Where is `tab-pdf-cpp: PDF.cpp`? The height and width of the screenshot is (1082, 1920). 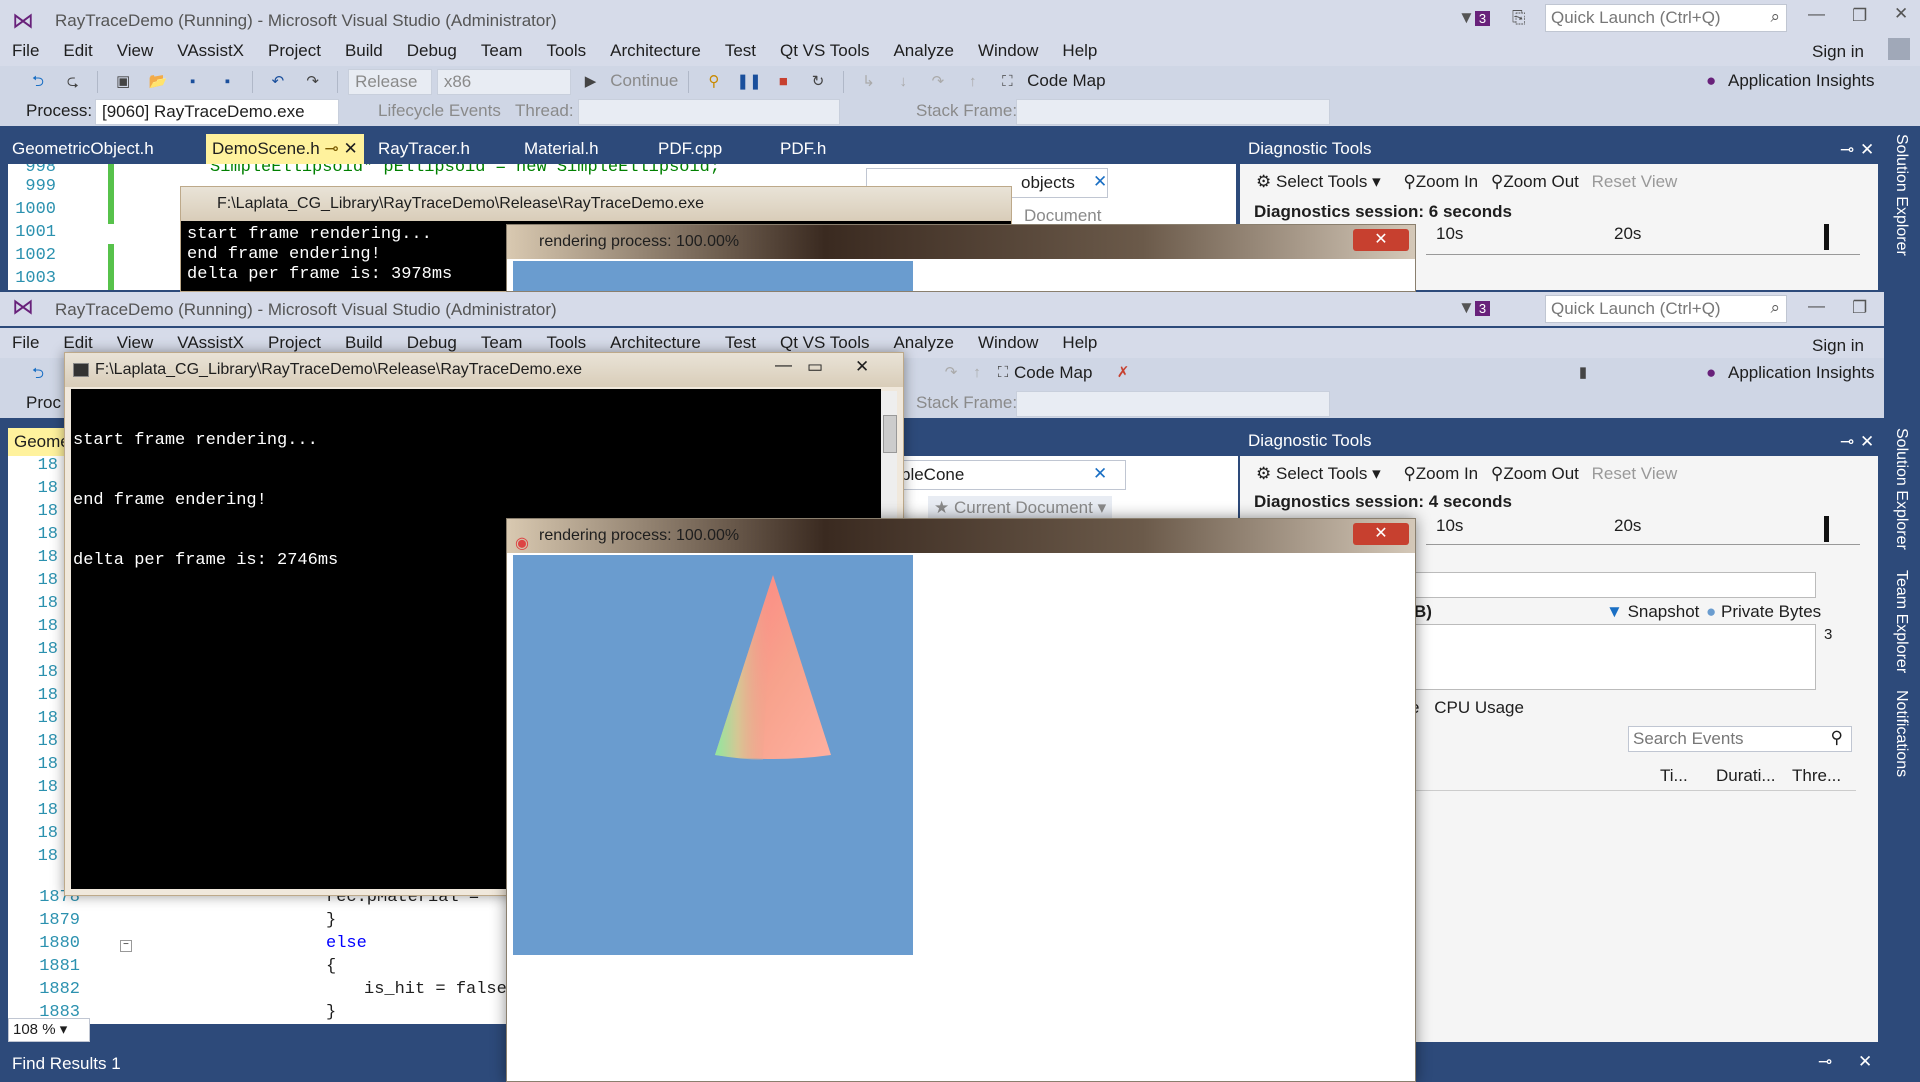 tab-pdf-cpp: PDF.cpp is located at coordinates (690, 149).